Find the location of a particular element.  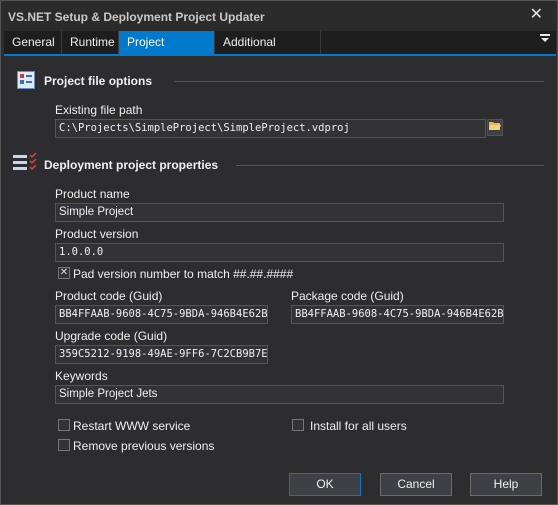

restart-www-label: Restart WWW service is located at coordinates (132, 426).